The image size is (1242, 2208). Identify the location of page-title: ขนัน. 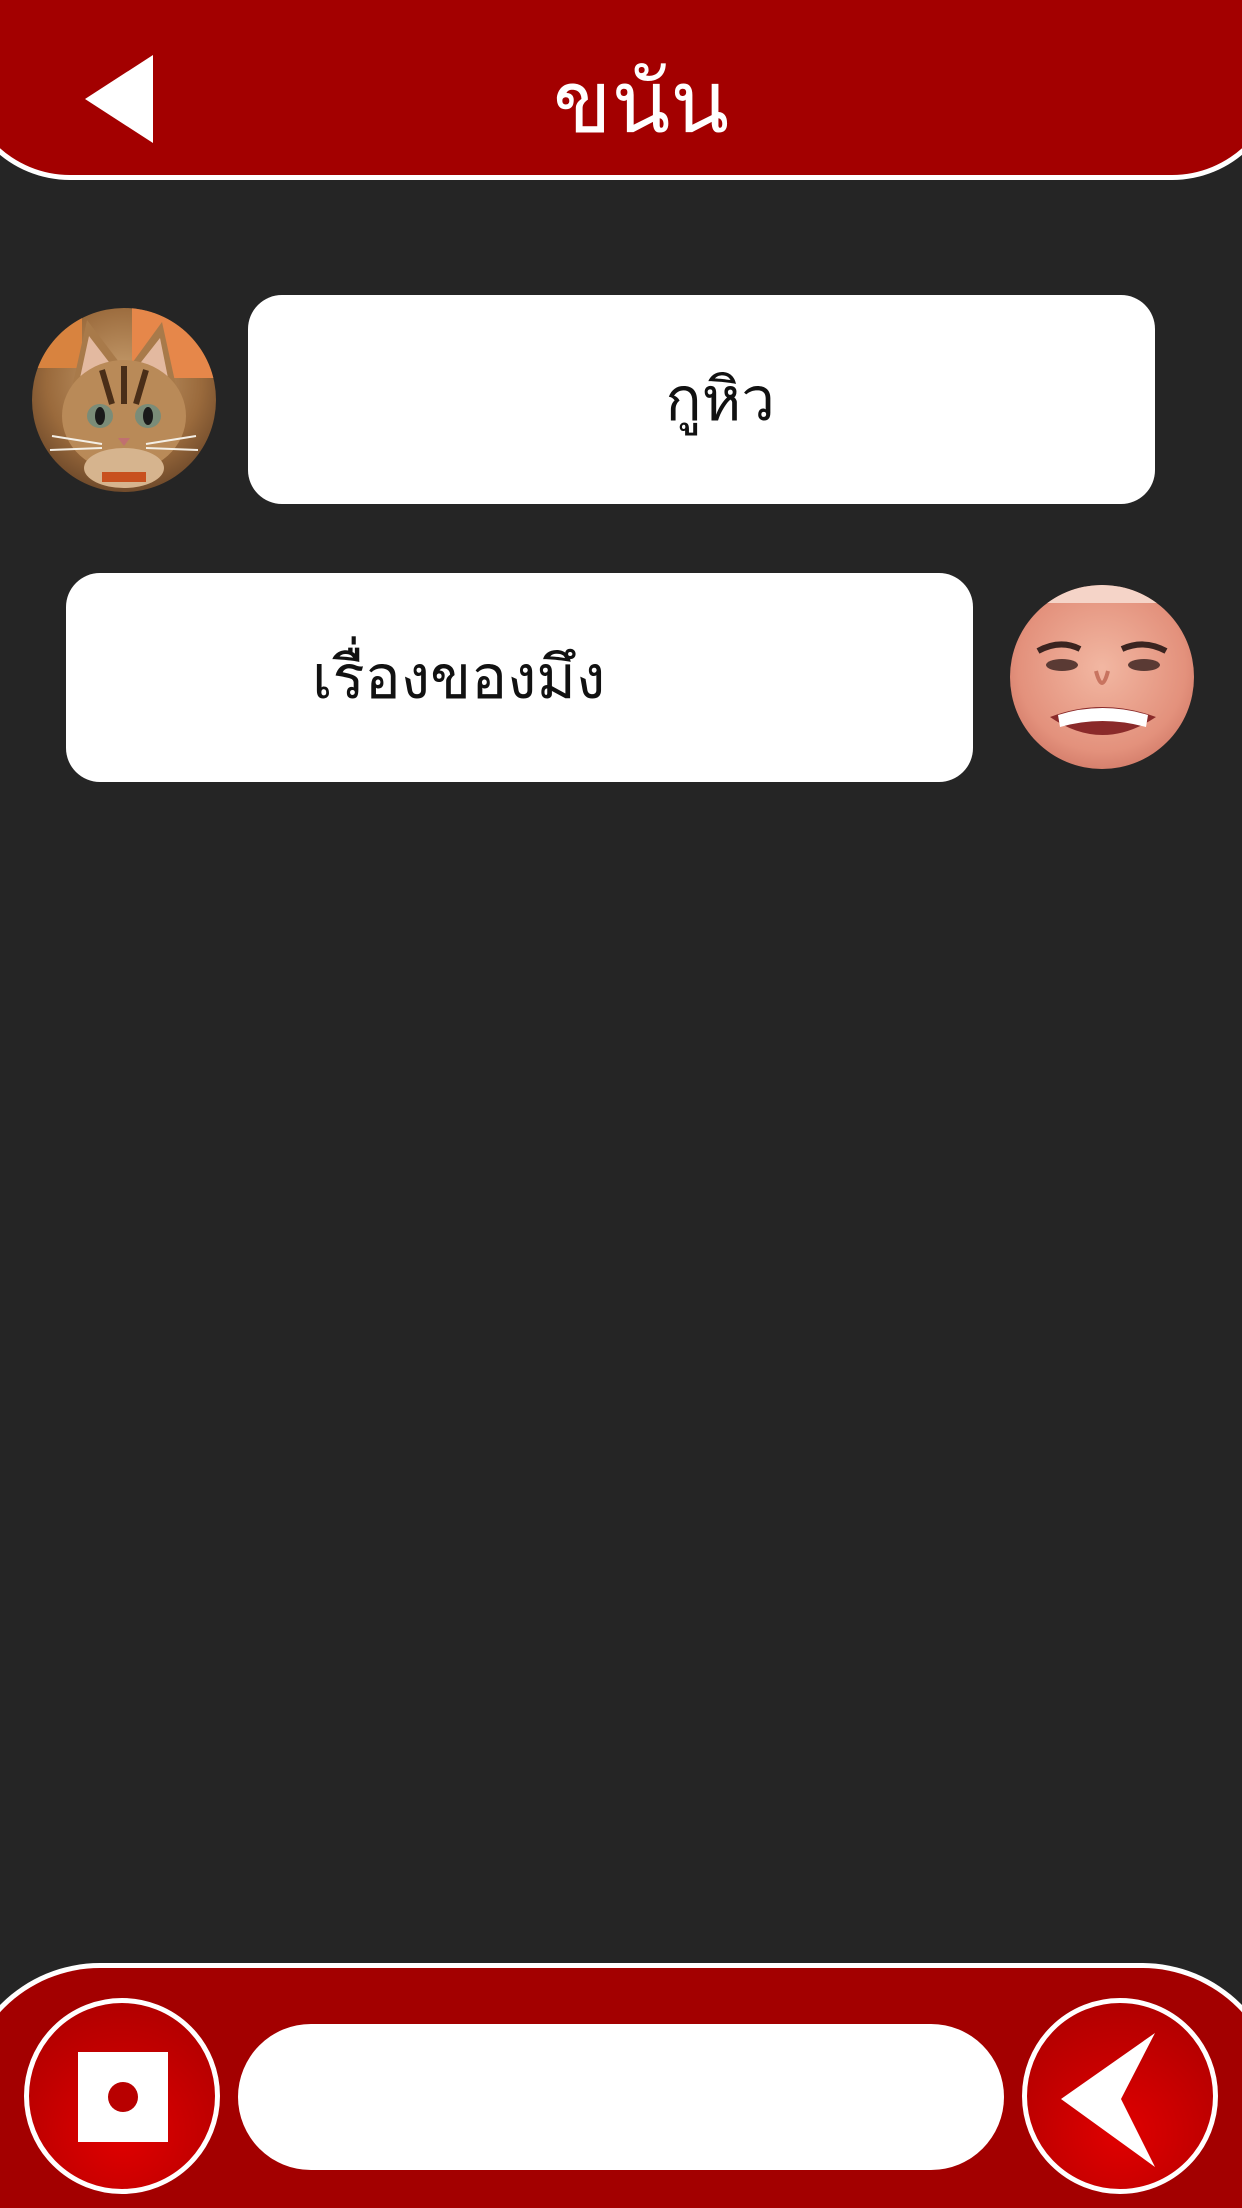
(641, 103).